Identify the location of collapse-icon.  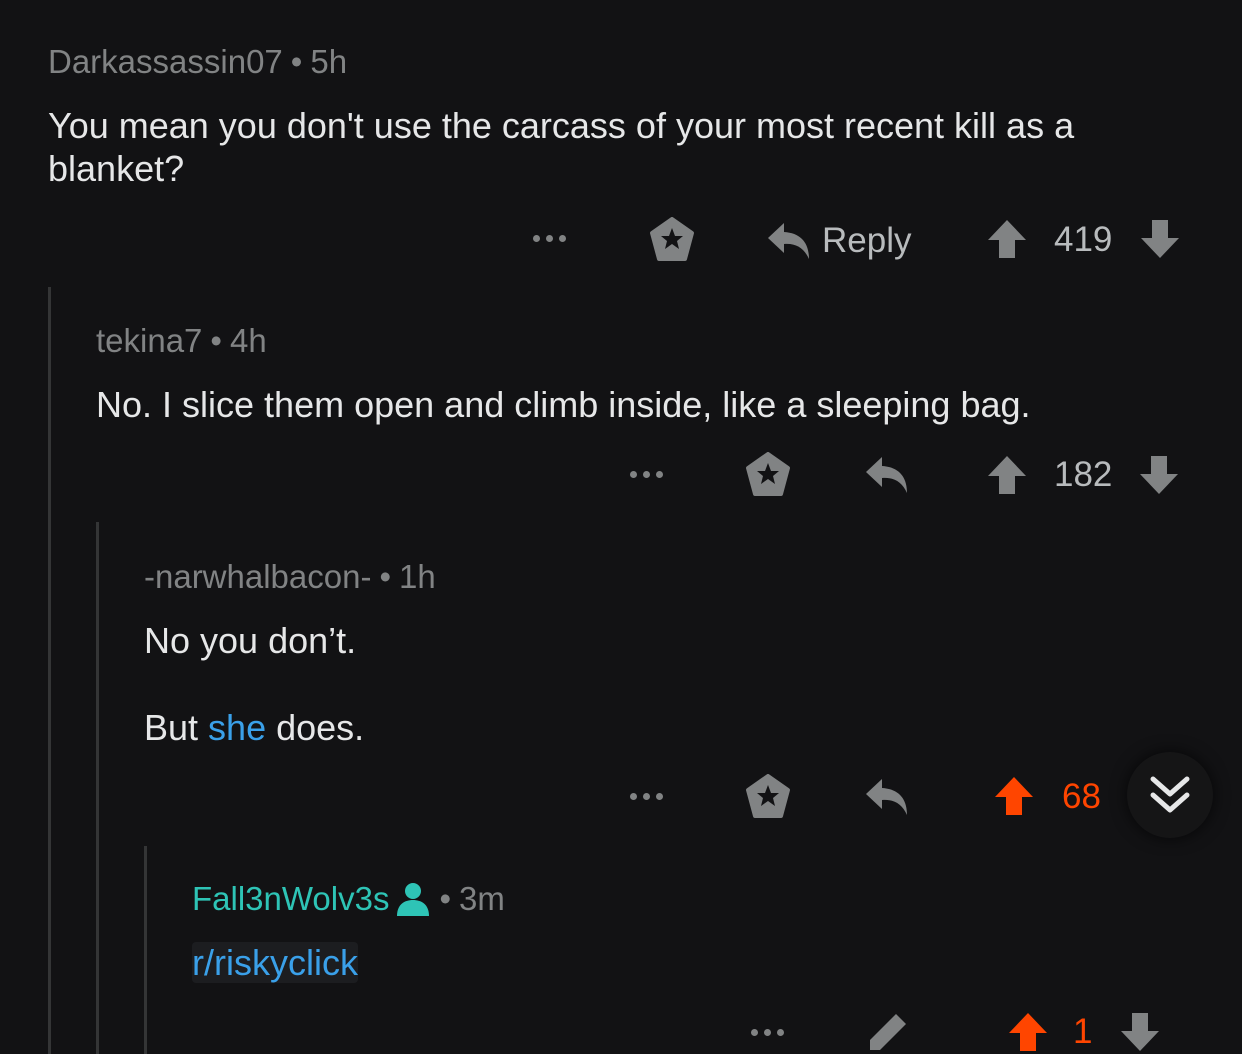
(1170, 794).